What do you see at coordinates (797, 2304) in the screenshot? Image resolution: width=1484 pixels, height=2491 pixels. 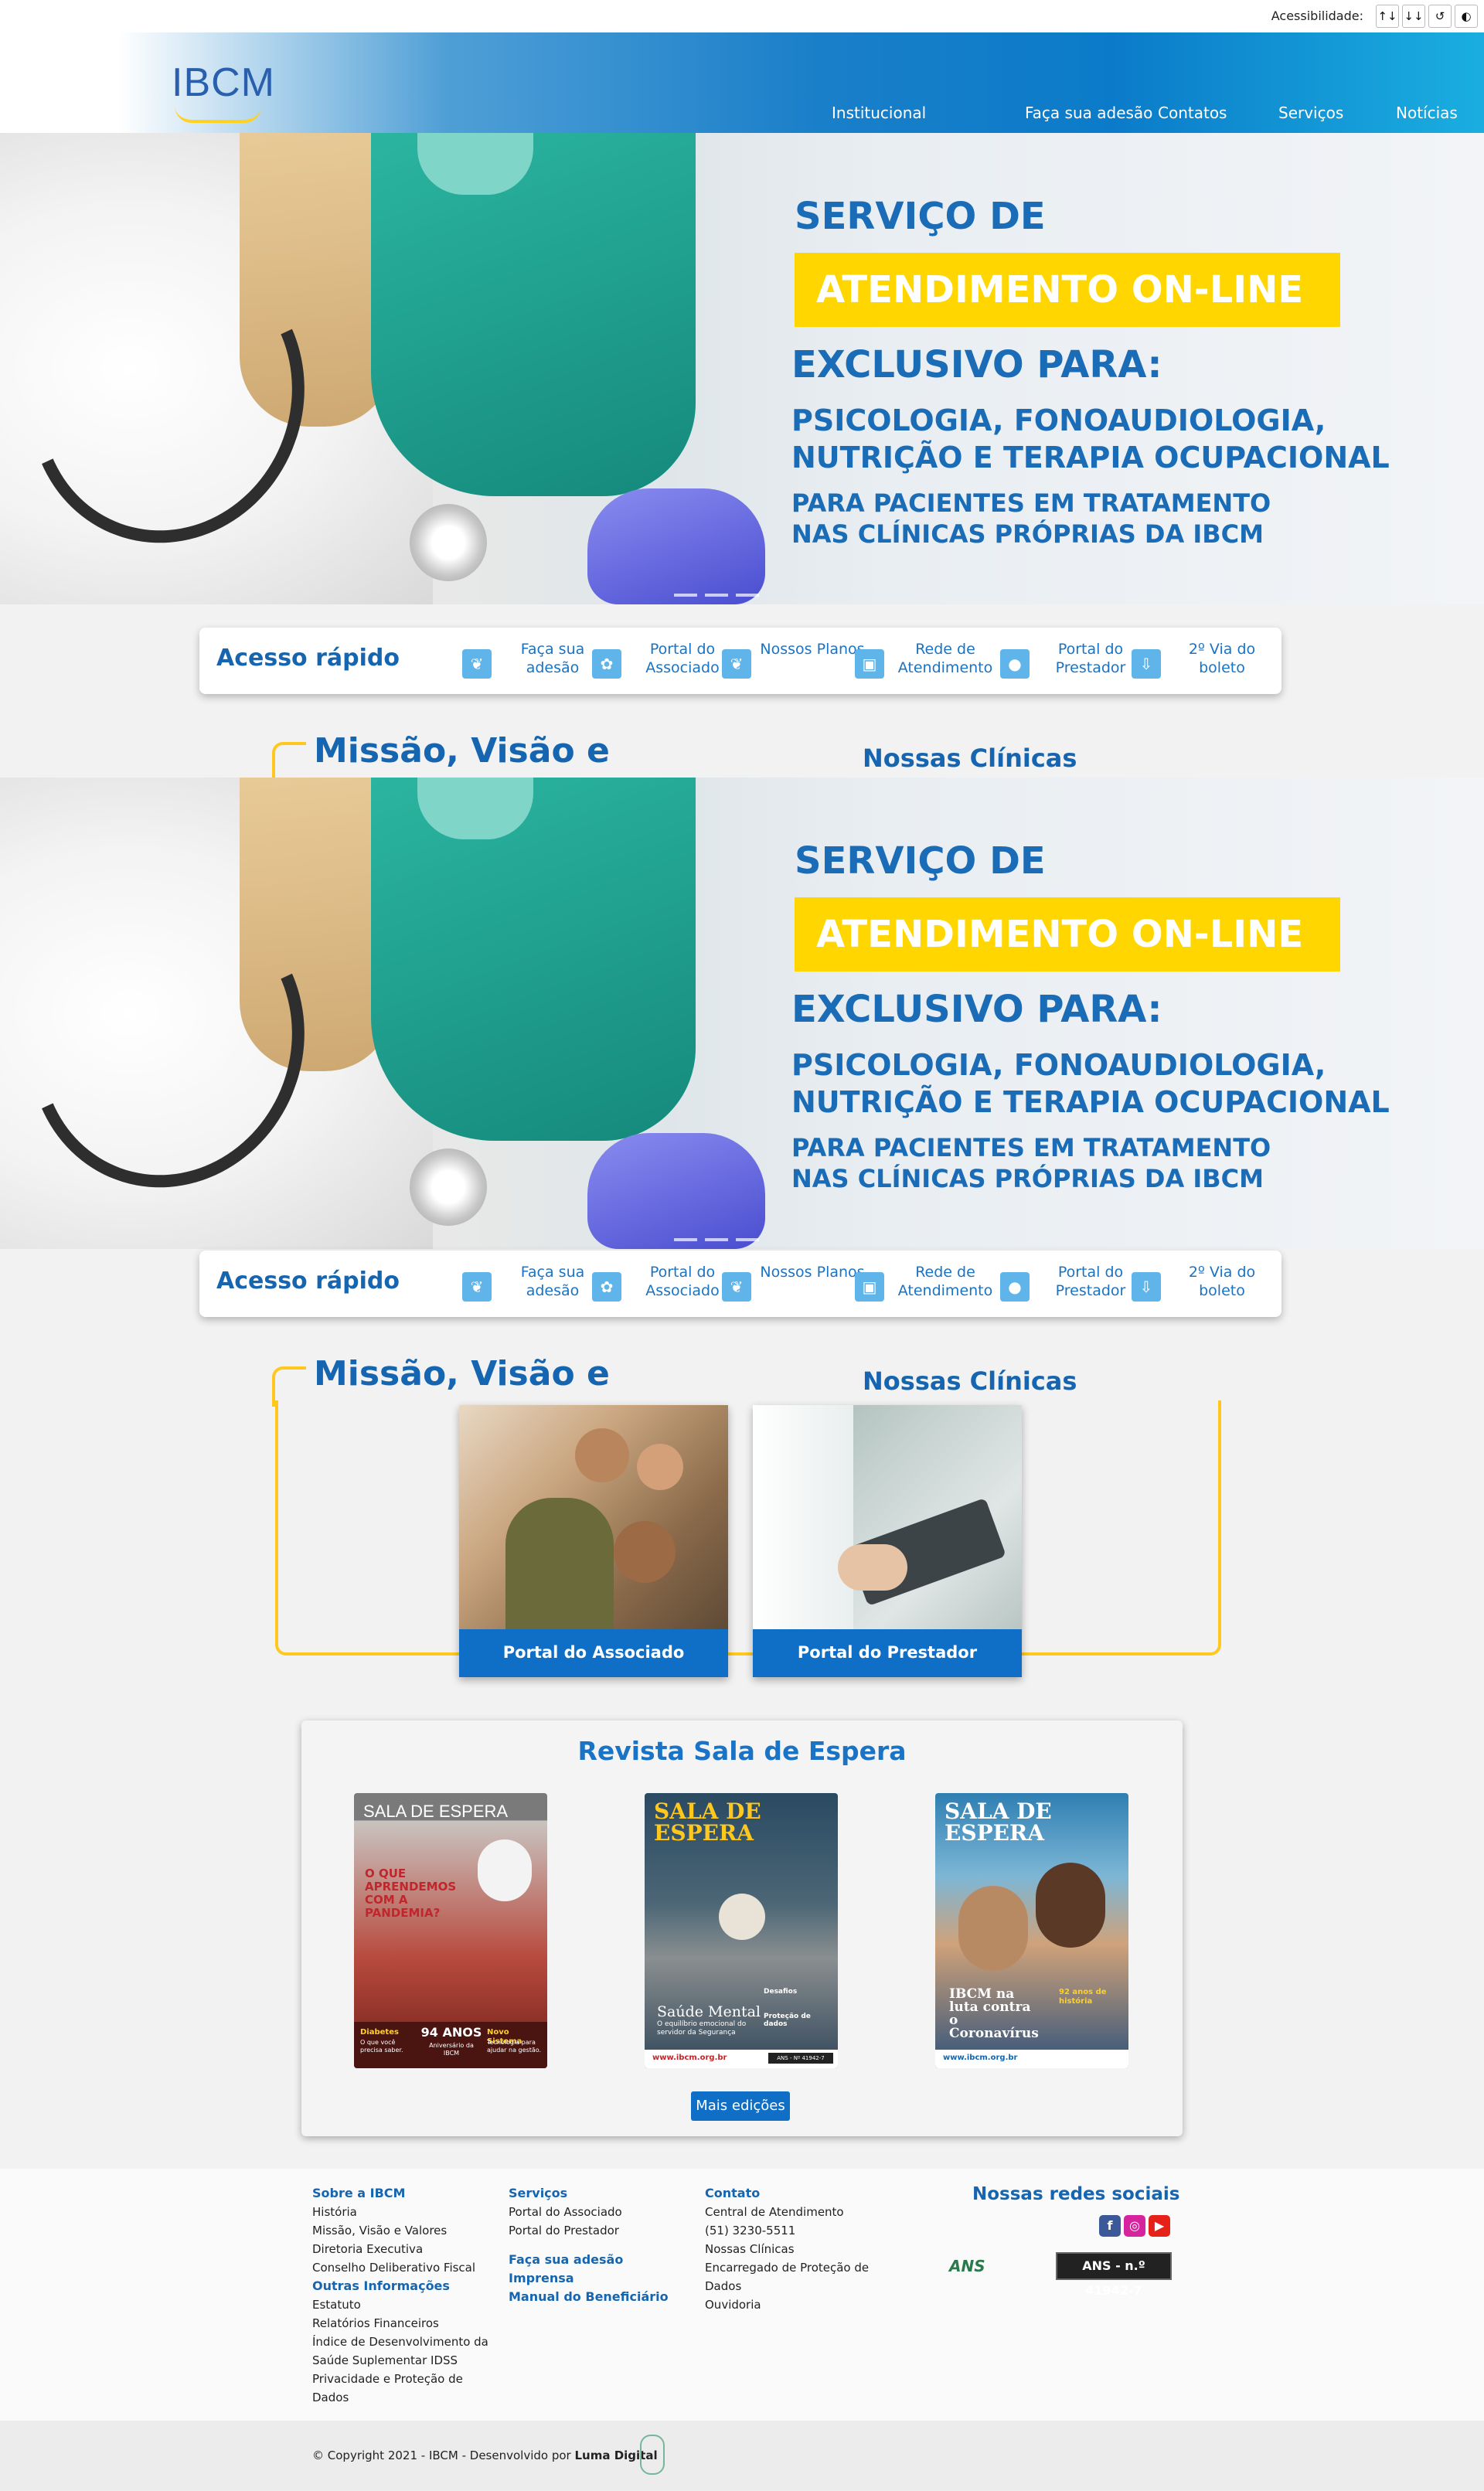 I see `footer-link: Ouvidoria` at bounding box center [797, 2304].